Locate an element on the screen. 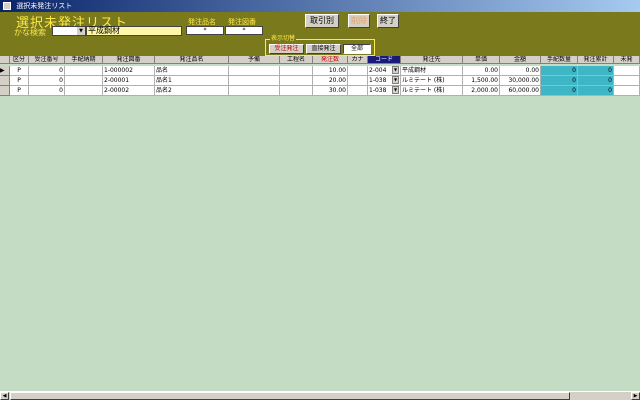 This screenshot has height=400, width=640. delete-button: 削除 is located at coordinates (359, 21).